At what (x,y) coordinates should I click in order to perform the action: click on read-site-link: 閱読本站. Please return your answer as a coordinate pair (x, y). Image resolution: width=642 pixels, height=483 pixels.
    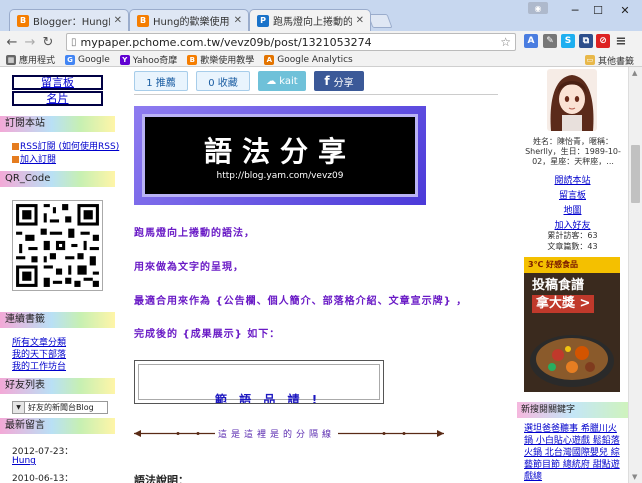
    Looking at the image, I should click on (572, 179).